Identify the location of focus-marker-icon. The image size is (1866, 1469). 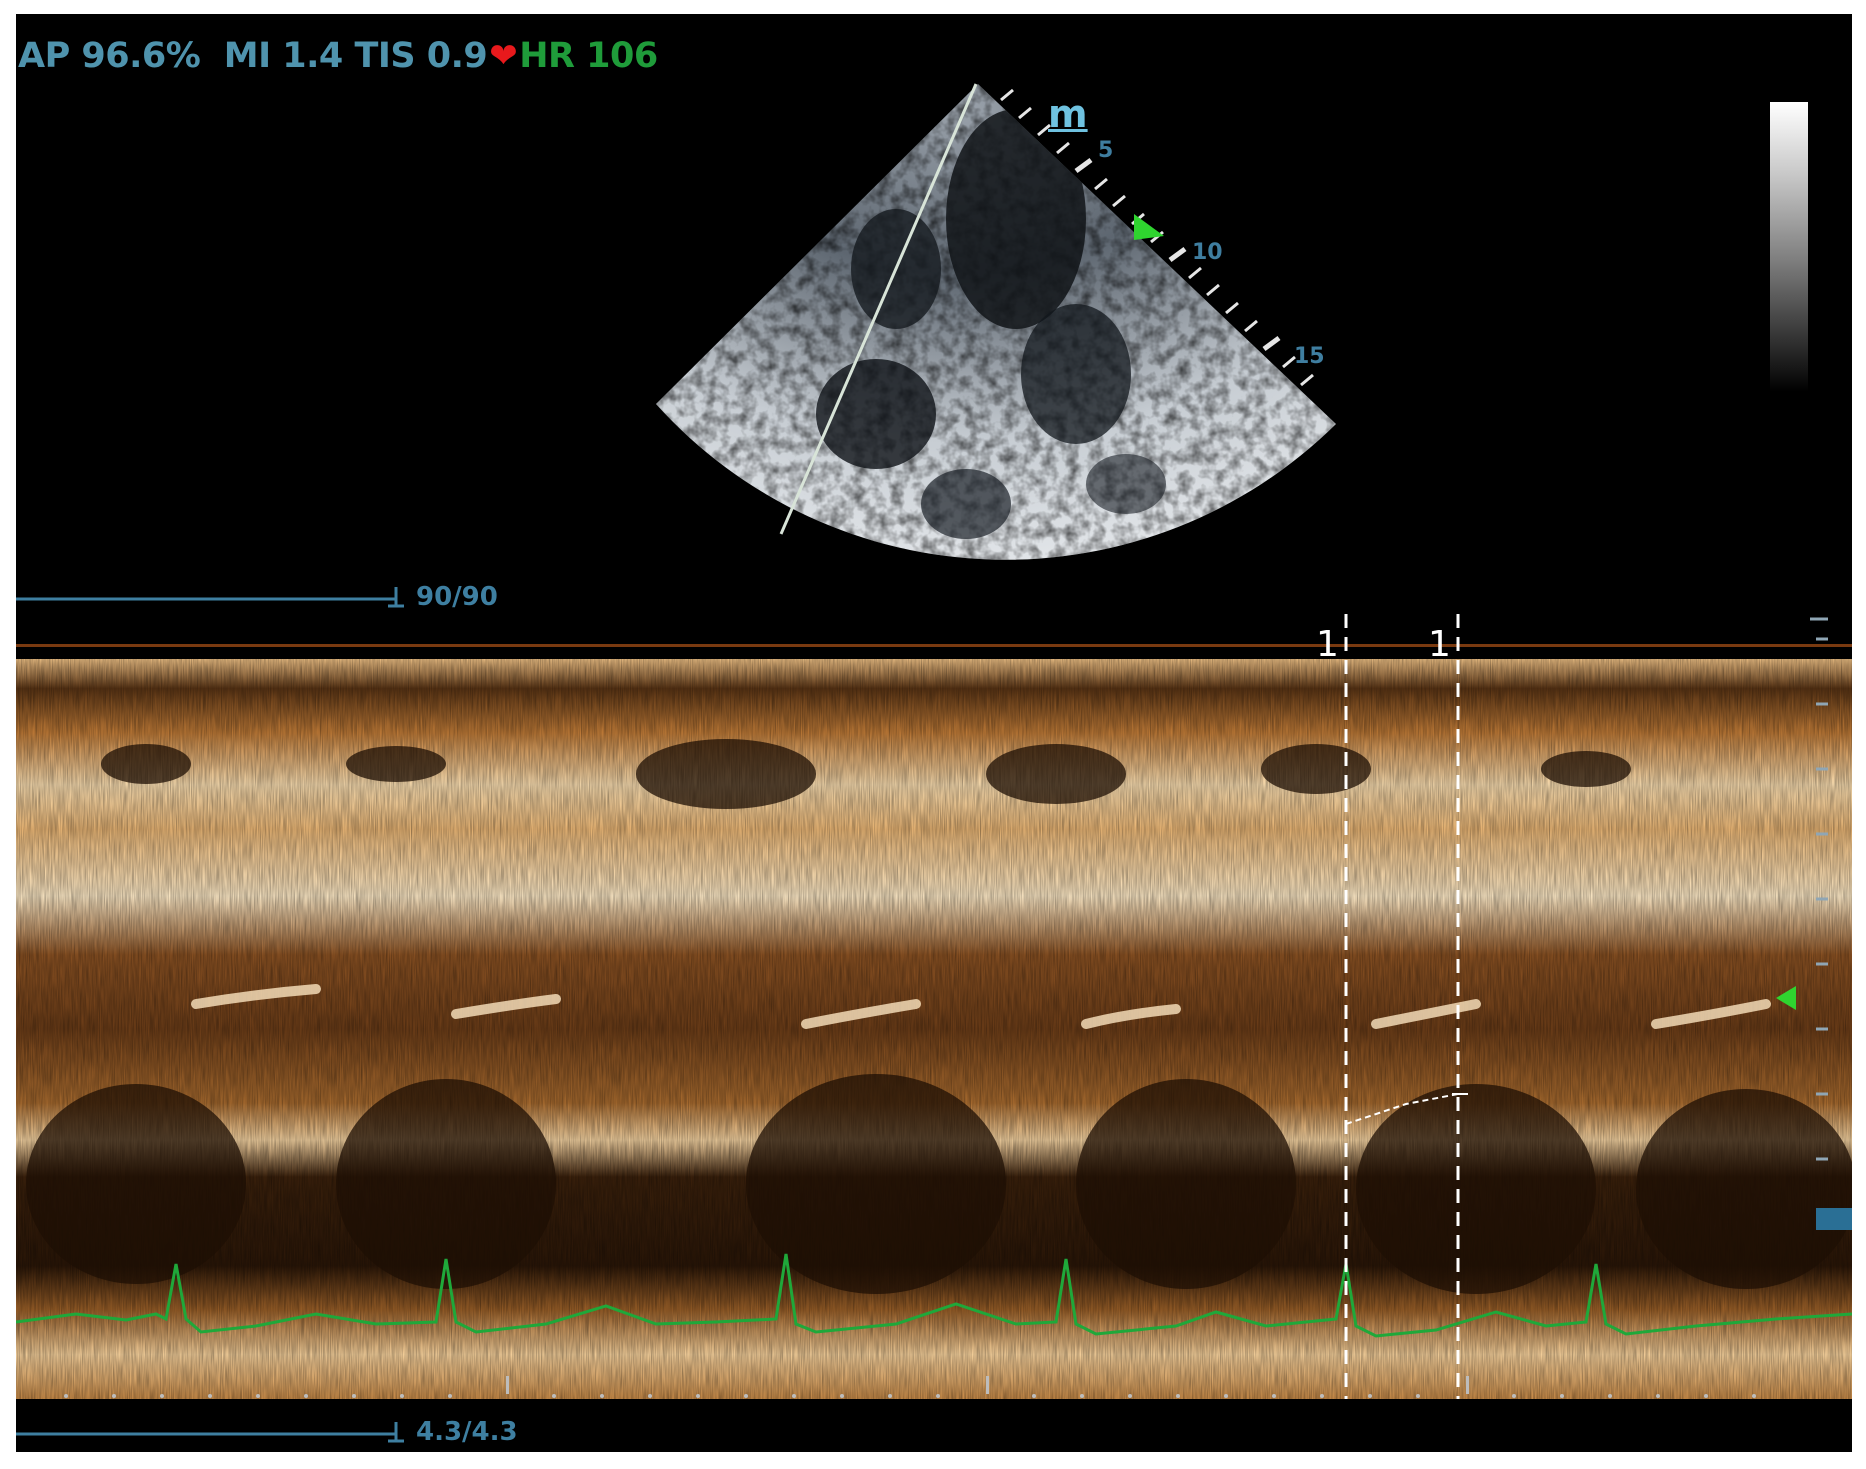
(1149, 227).